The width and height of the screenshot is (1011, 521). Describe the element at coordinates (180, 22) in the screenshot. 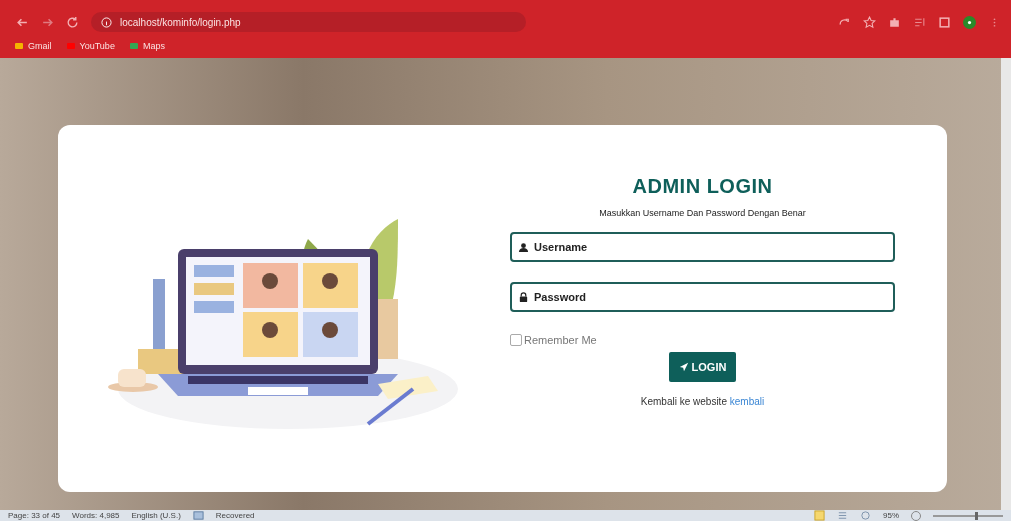

I see `url-text: localhost/kominfo/login.php` at that location.